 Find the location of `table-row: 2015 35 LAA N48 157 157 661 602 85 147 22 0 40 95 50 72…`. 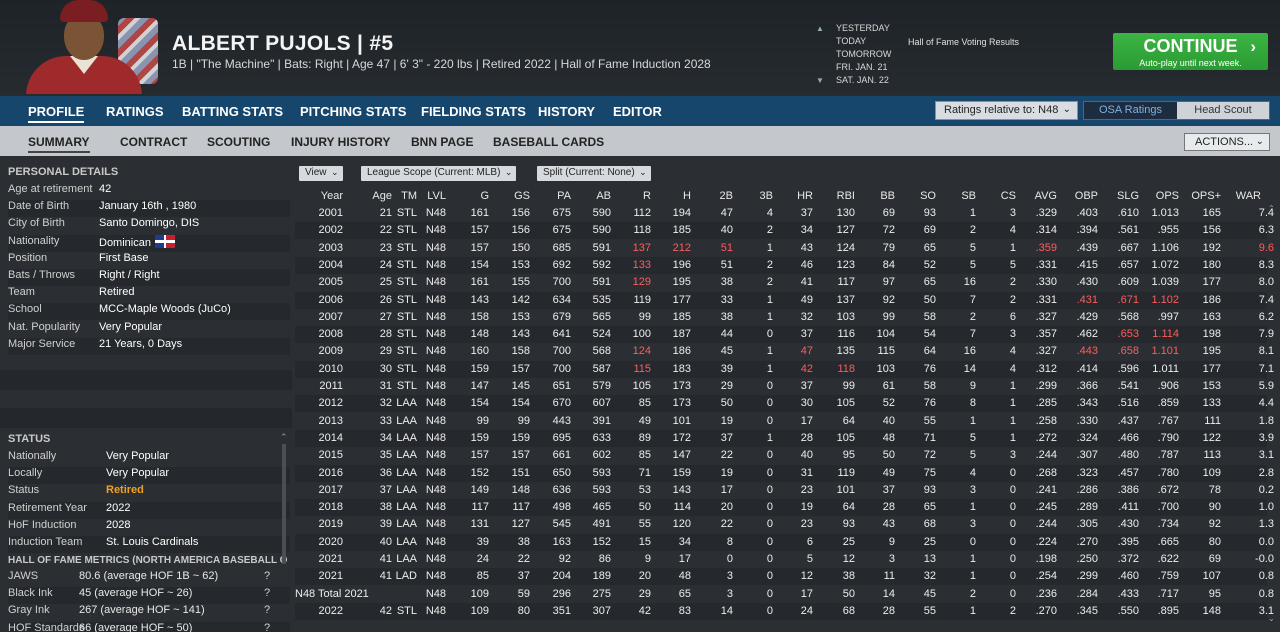

table-row: 2015 35 LAA N48 157 157 661 602 85 147 22 0 40 95 50 72… is located at coordinates (784, 455).